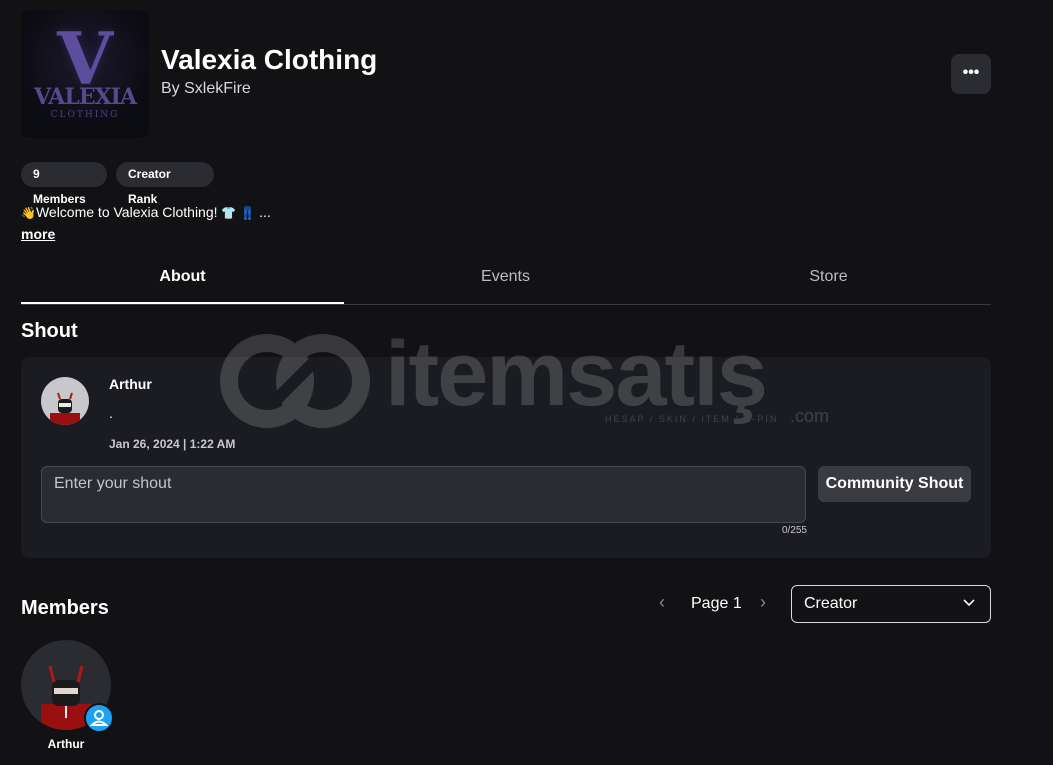  Describe the element at coordinates (763, 602) in the screenshot. I see `next-page-icon: ›` at that location.